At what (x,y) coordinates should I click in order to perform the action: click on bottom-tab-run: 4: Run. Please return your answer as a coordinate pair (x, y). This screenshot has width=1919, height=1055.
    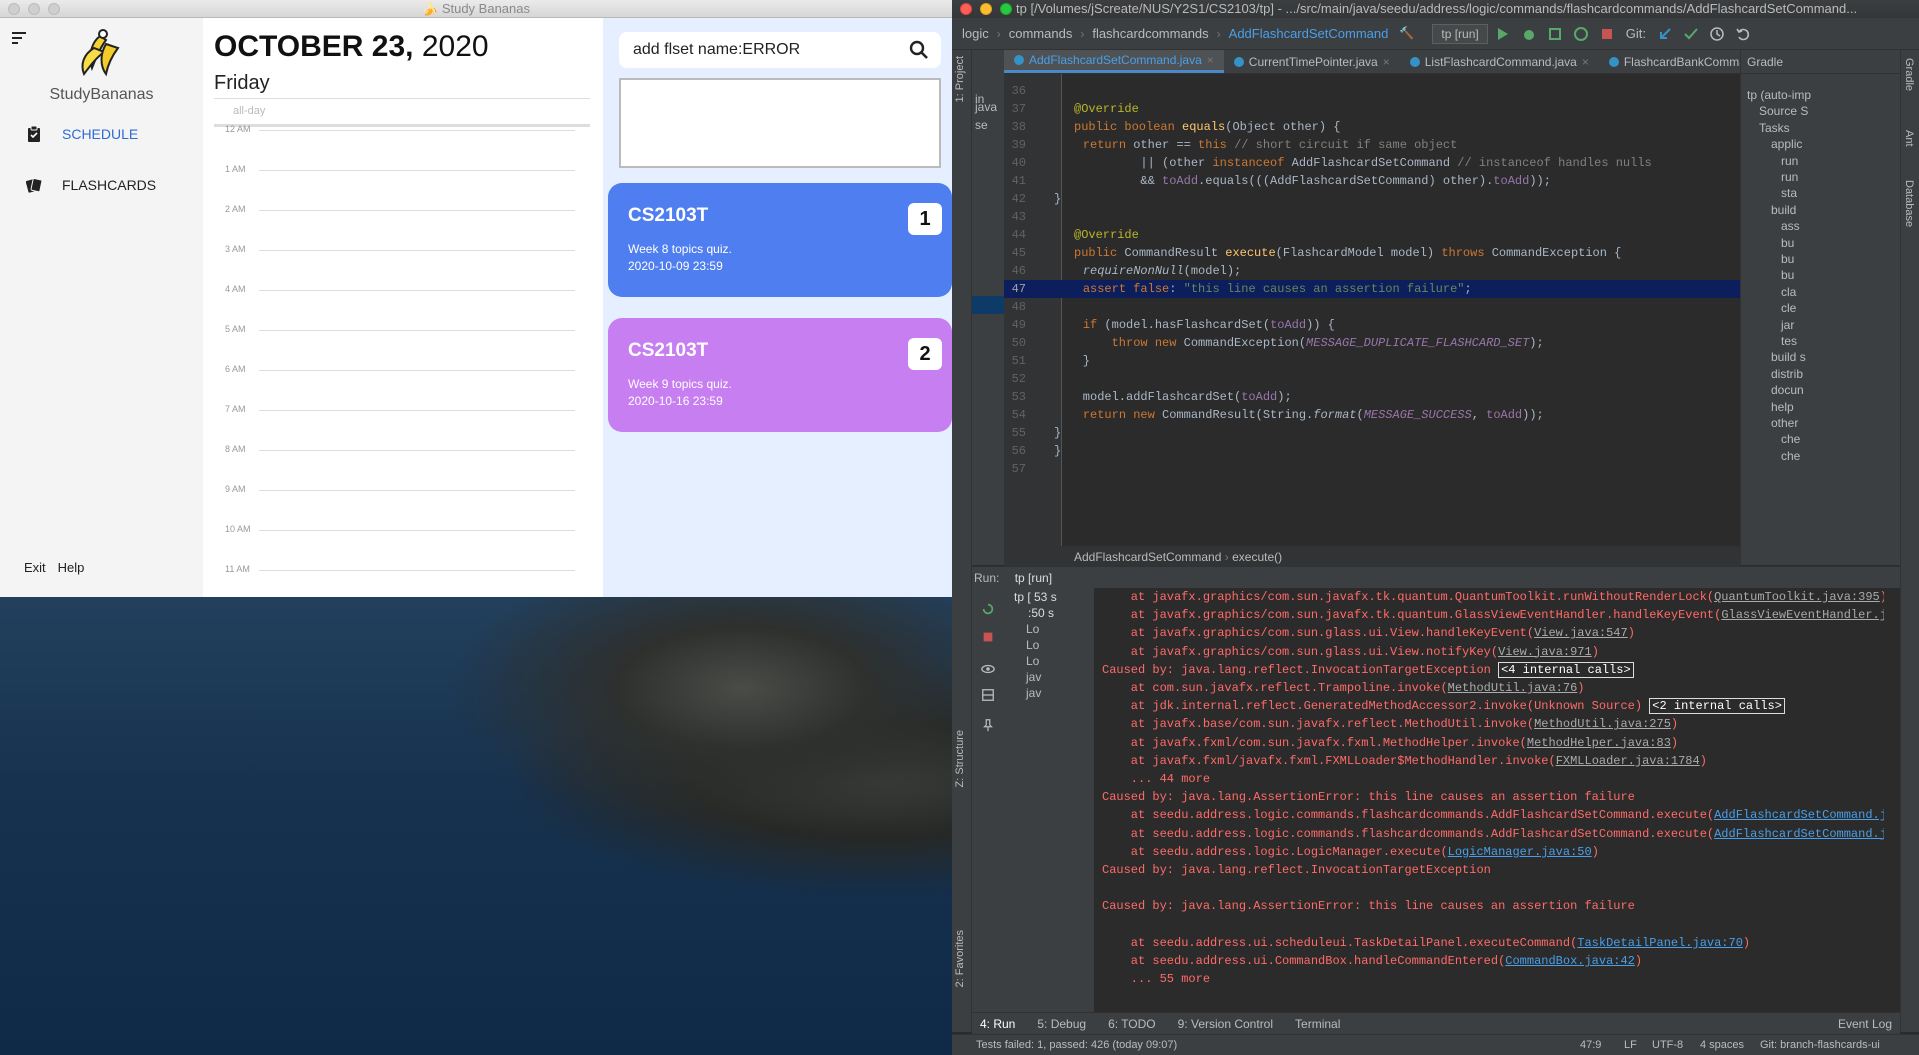
    Looking at the image, I should click on (997, 1024).